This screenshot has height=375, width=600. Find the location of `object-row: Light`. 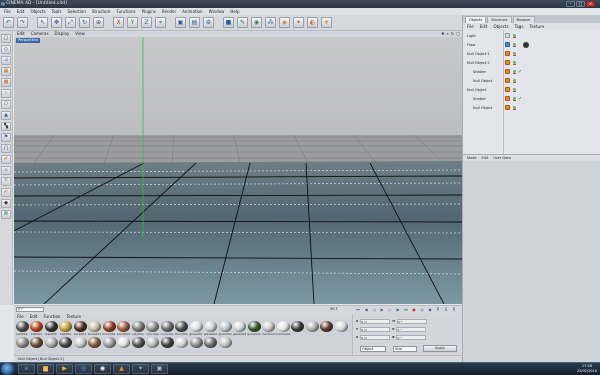

object-row: Light is located at coordinates (531, 36).